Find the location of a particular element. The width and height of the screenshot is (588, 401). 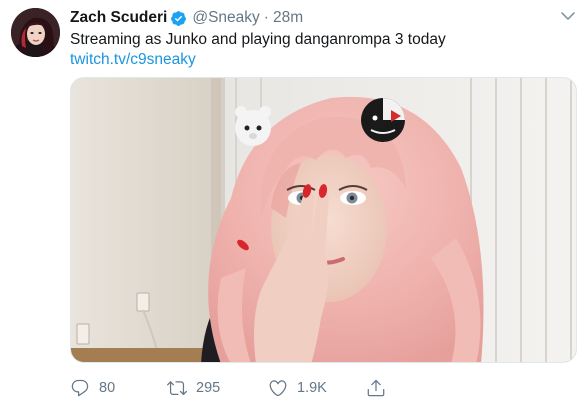

chevron-down-icon is located at coordinates (568, 16).